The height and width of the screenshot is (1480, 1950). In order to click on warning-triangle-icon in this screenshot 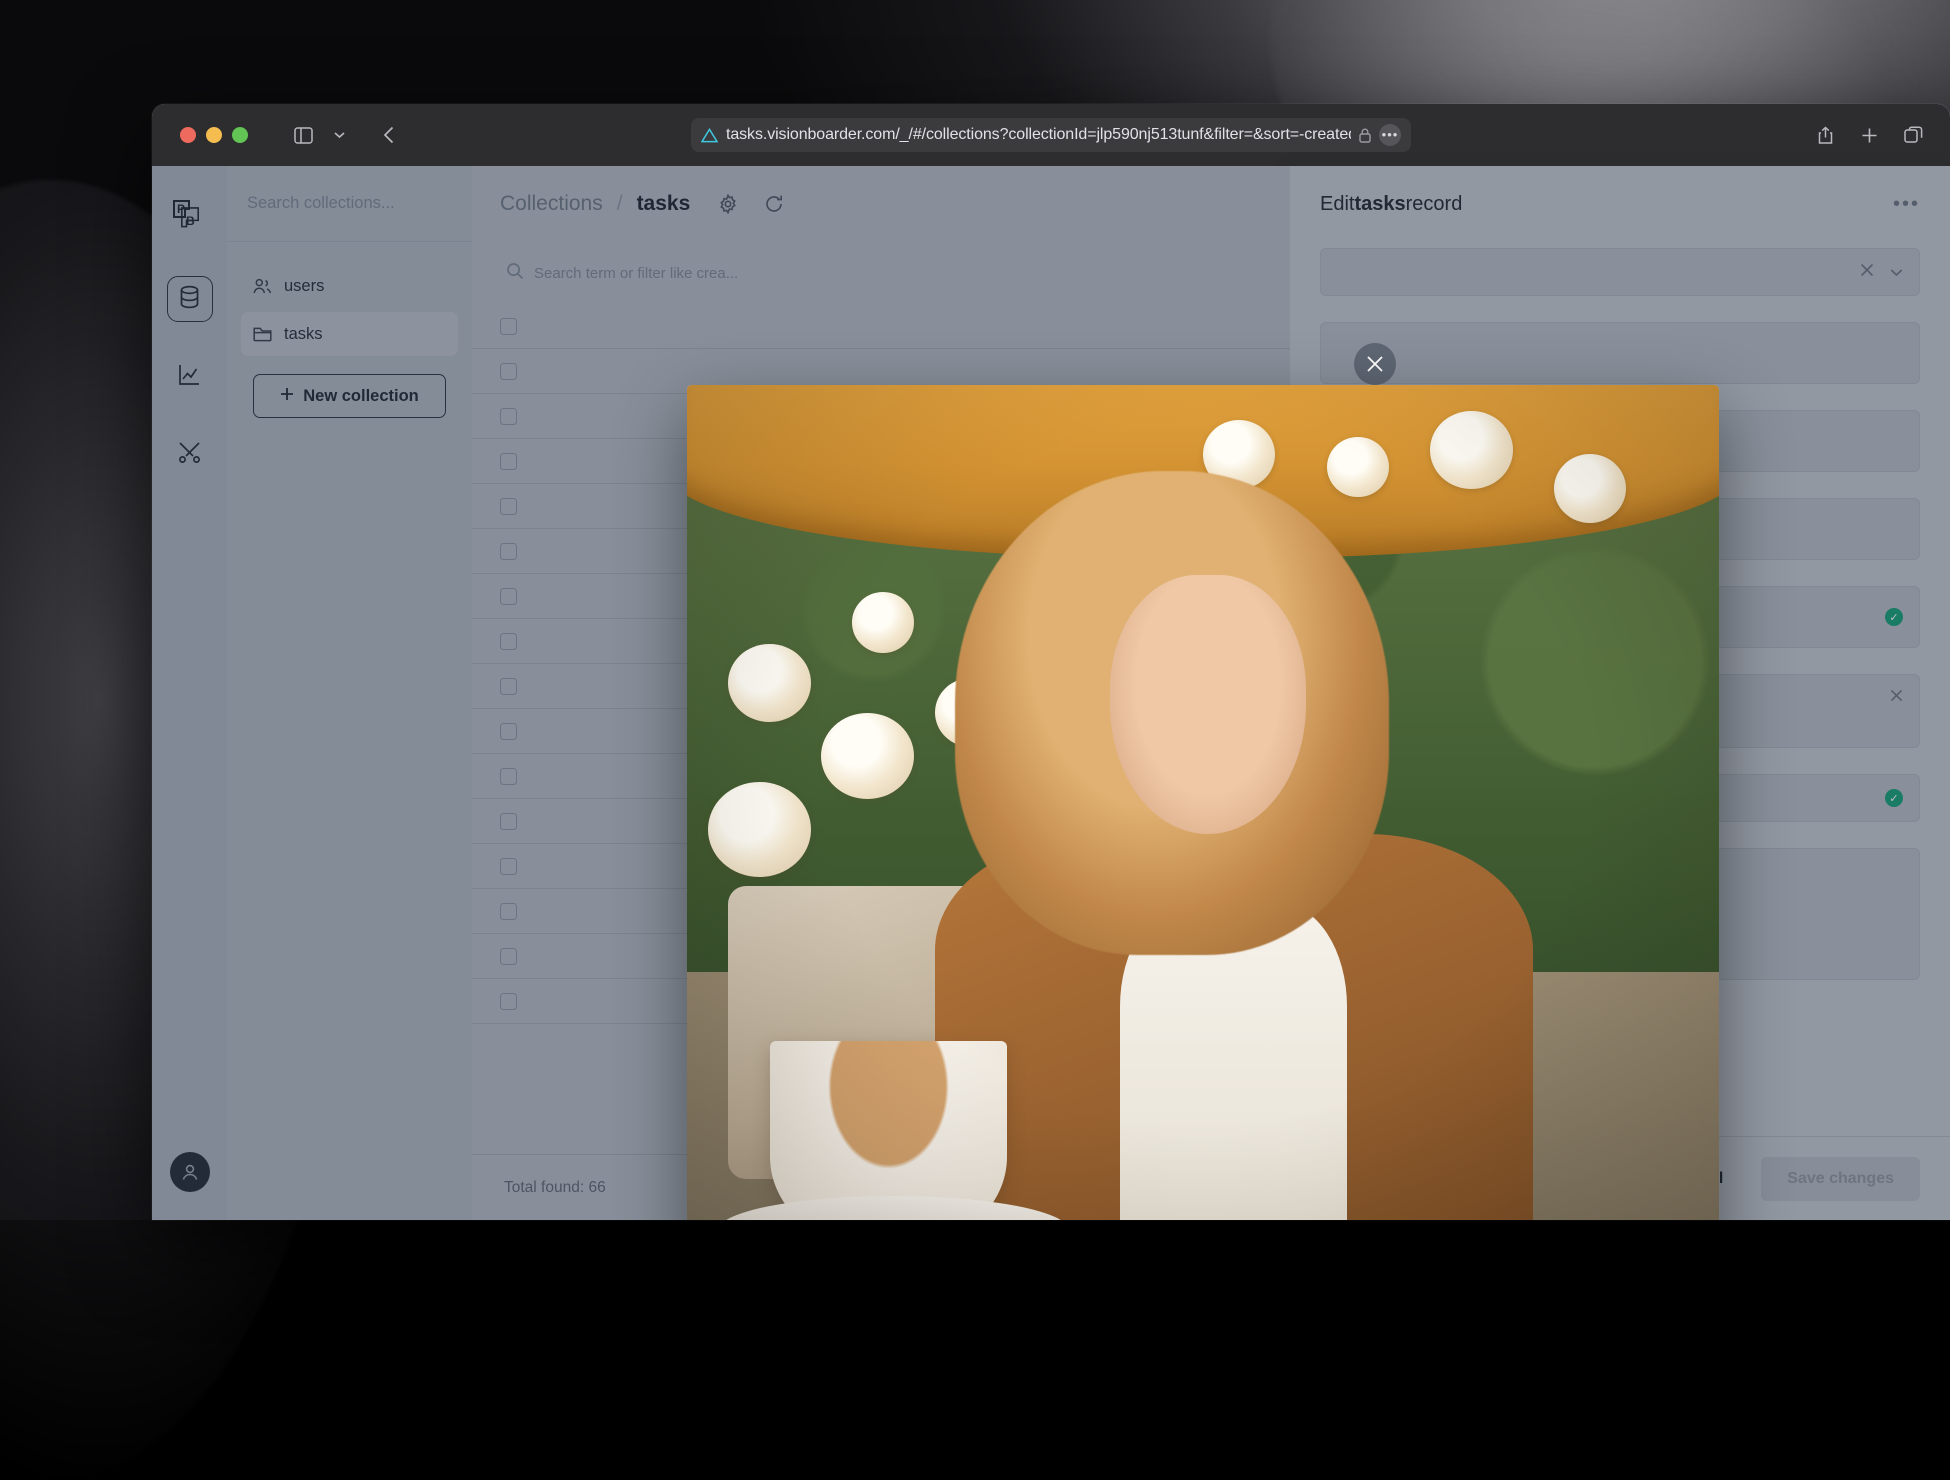, I will do `click(709, 135)`.